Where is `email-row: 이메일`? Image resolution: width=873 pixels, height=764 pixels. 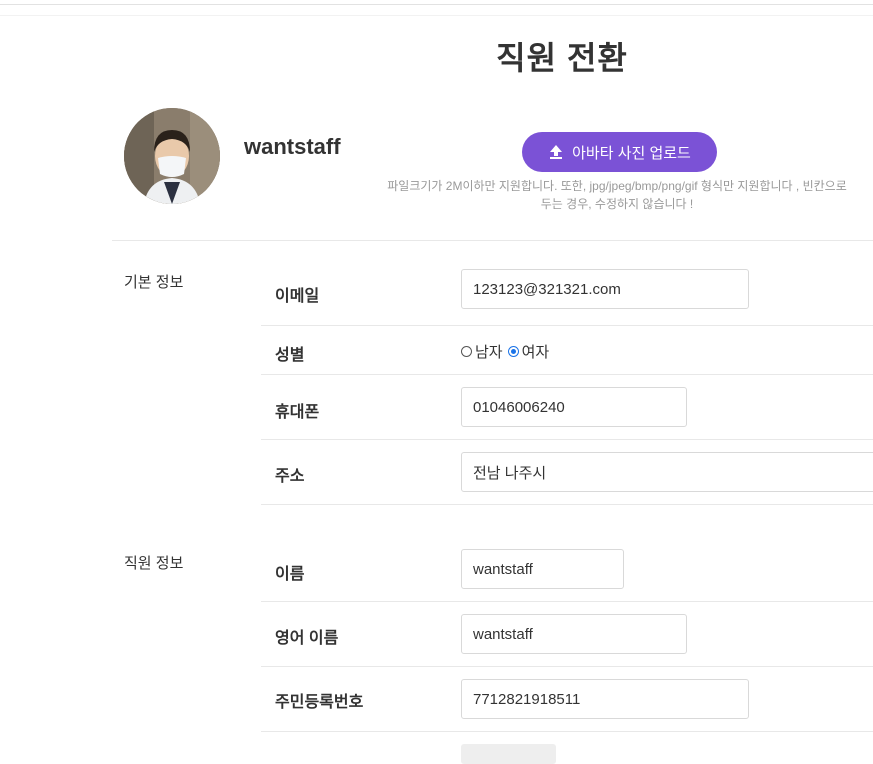
email-row: 이메일 is located at coordinates (567, 292).